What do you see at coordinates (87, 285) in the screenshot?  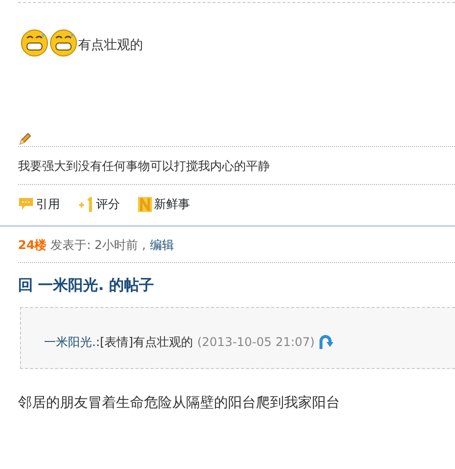 I see `post-title: 回 一米阳光. 的帖子` at bounding box center [87, 285].